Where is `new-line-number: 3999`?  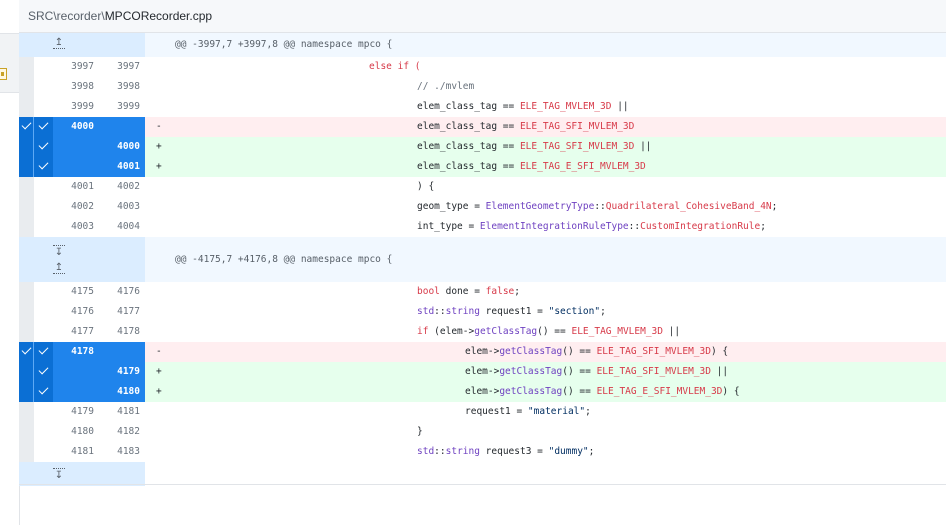 new-line-number: 3999 is located at coordinates (122, 107).